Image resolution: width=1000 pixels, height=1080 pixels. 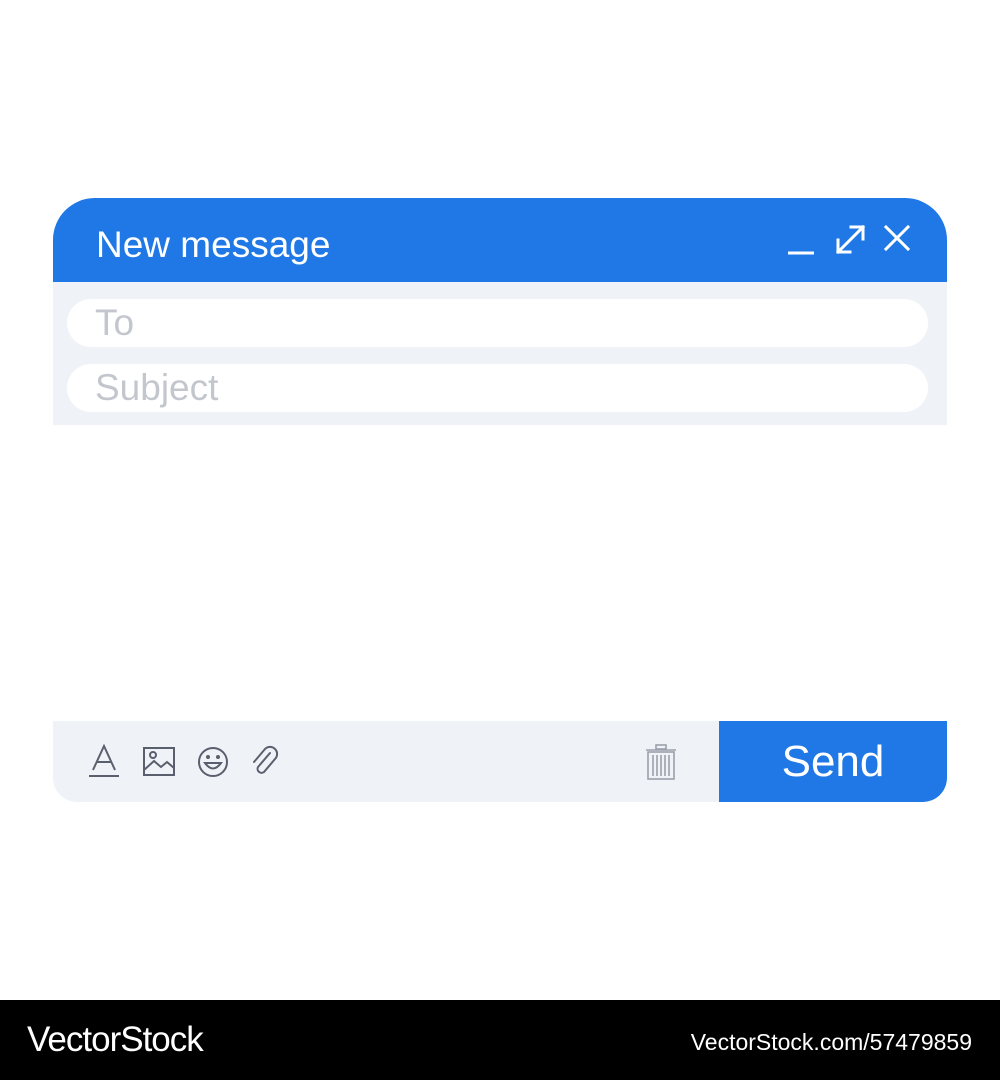 I want to click on font-icon, so click(x=104, y=760).